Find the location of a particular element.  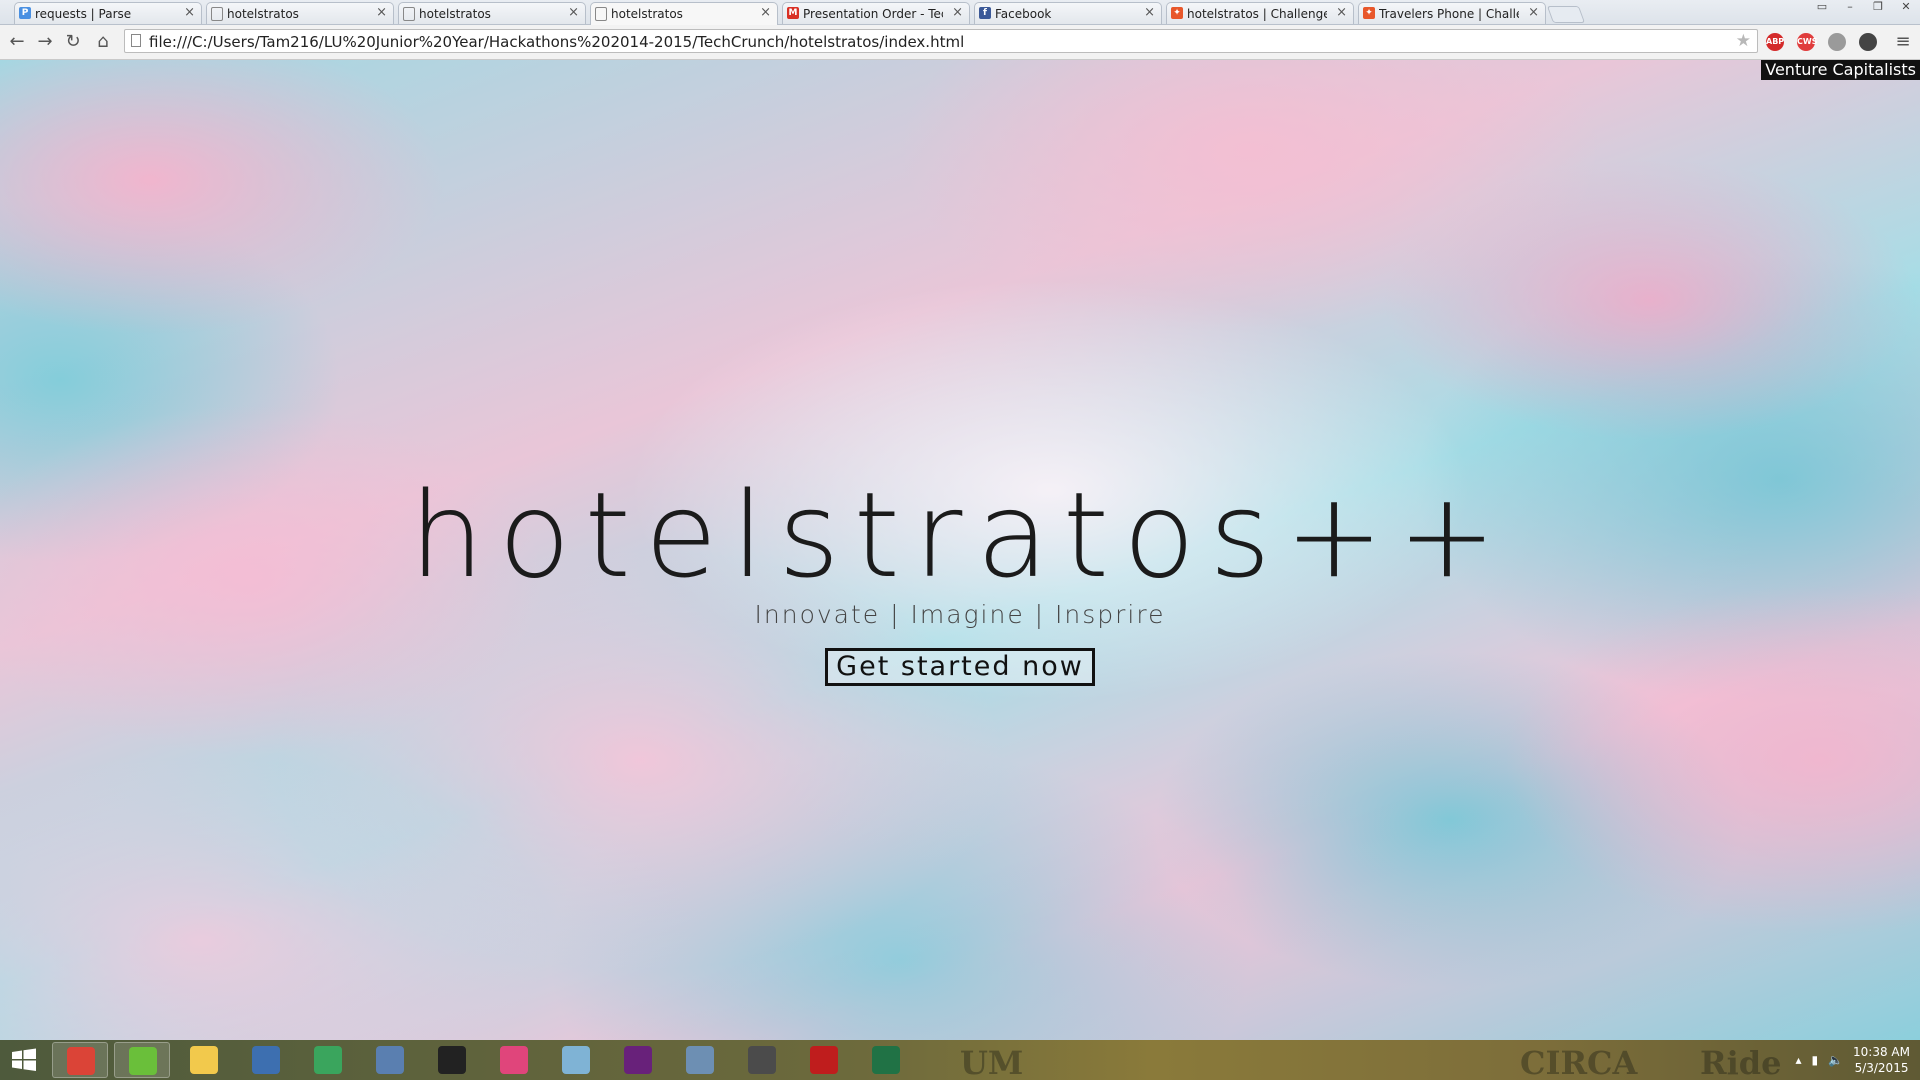

close-window-button: ✕ is located at coordinates (1906, 8).